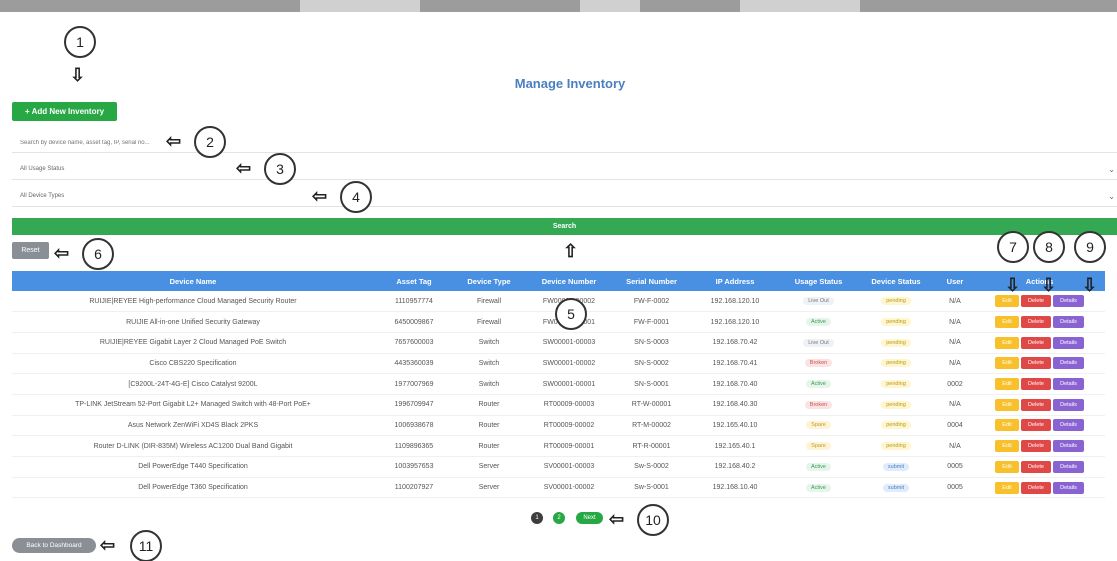  I want to click on chevron-down-icon: ⌄, so click(1111, 169).